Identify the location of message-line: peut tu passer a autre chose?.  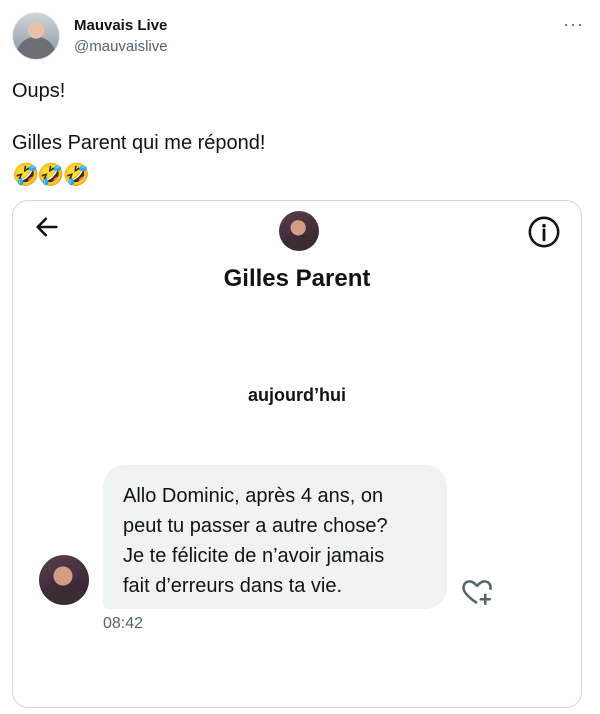
(255, 526).